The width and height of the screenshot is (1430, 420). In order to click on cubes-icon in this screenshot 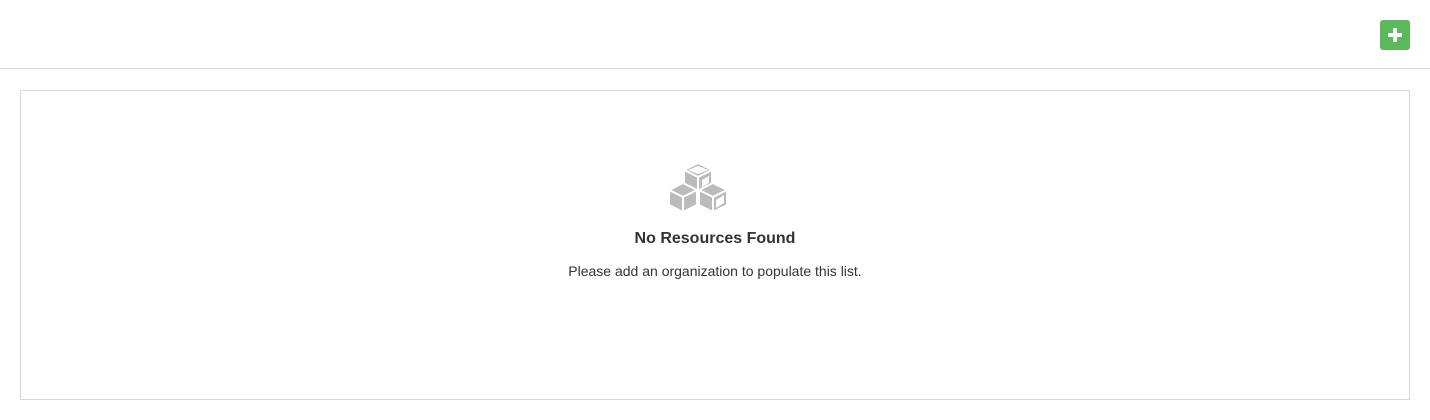, I will do `click(698, 187)`.